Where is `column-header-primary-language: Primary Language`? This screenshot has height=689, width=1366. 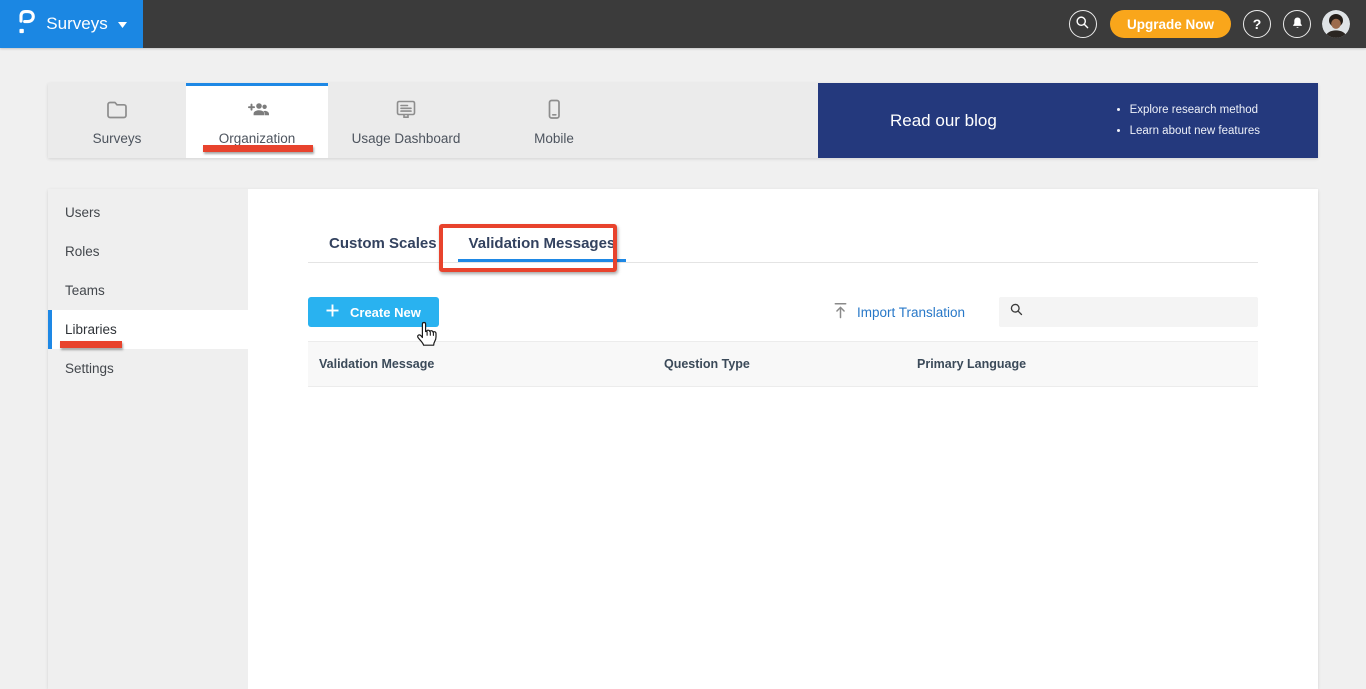
column-header-primary-language: Primary Language is located at coordinates (972, 364).